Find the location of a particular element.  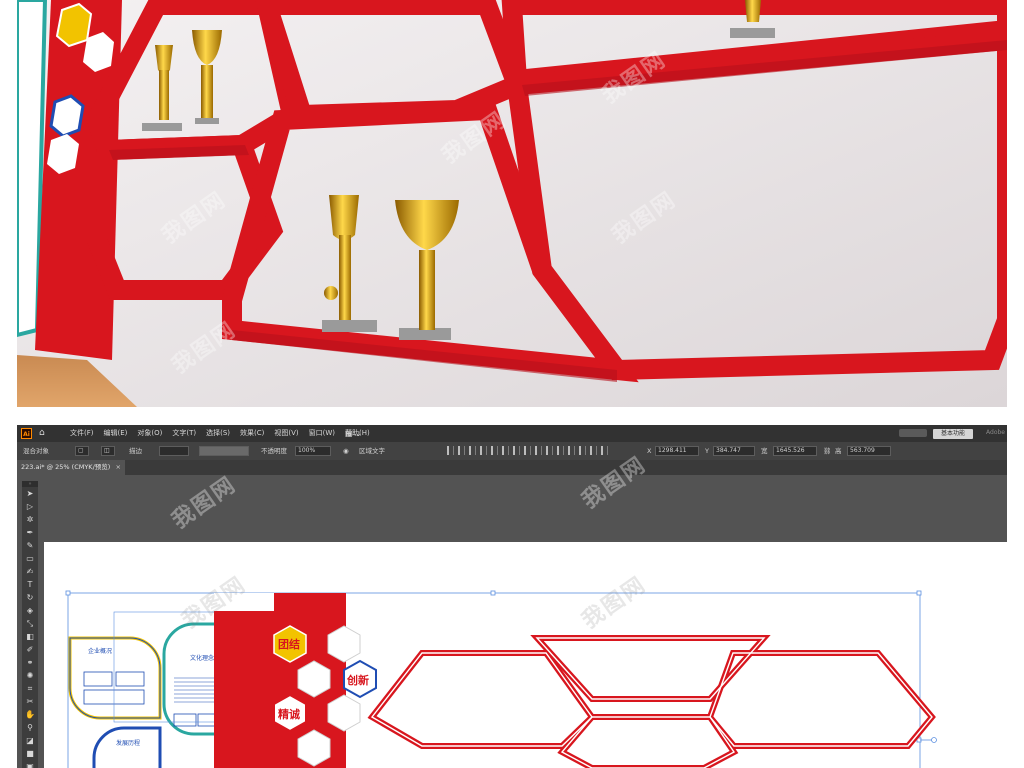

magic-wand-tool-icon: ✲ is located at coordinates (30, 519).